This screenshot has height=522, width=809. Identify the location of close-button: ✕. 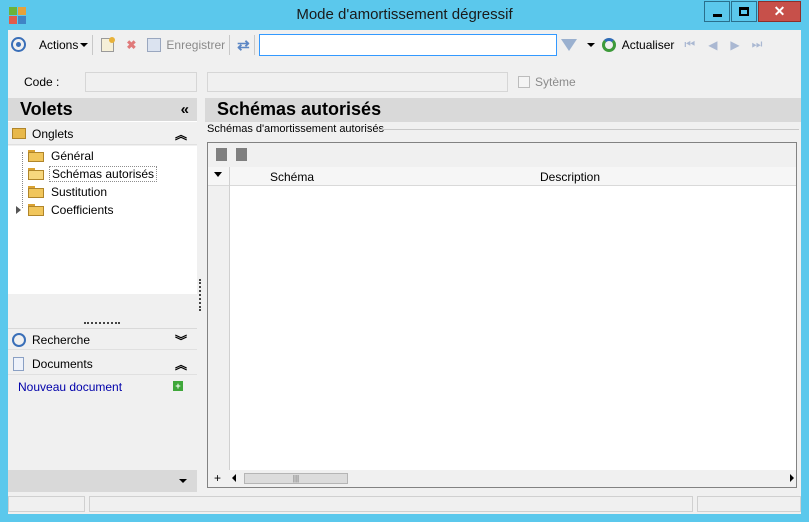
(779, 11).